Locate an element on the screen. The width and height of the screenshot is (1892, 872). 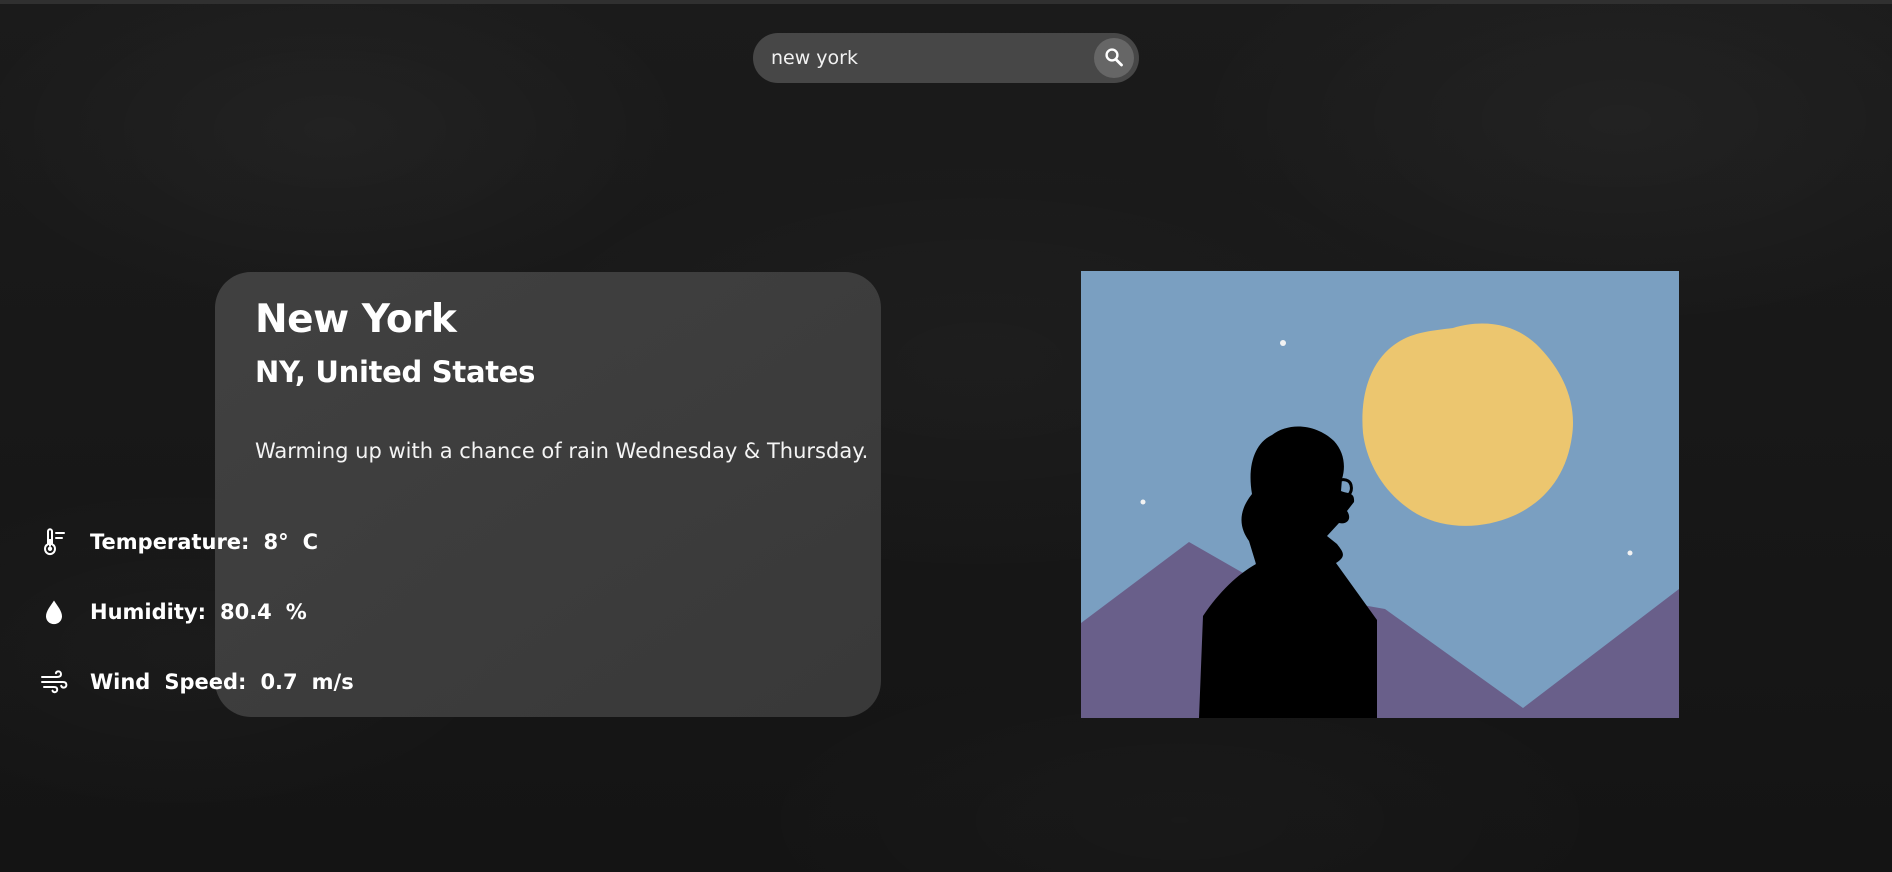
temperature-unit: C is located at coordinates (310, 542).